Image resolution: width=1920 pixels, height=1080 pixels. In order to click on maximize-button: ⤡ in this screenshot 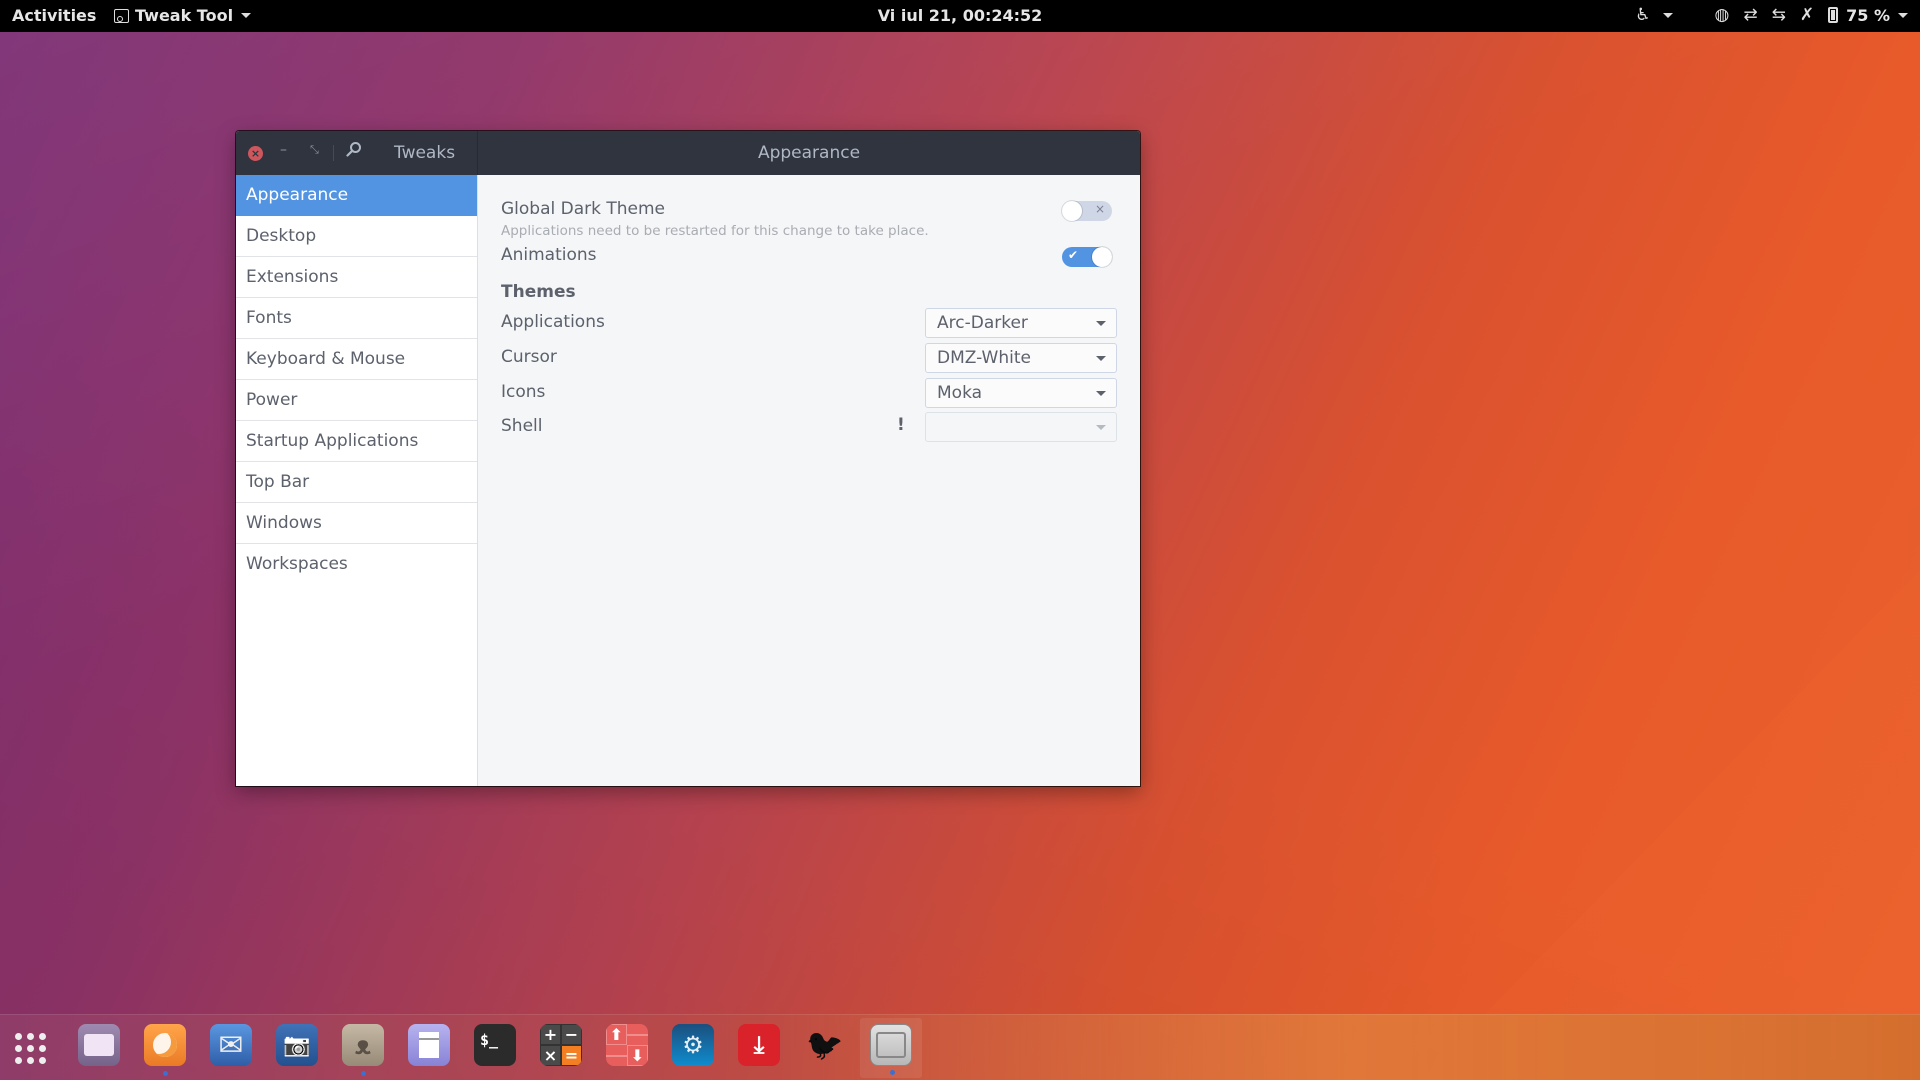, I will do `click(314, 150)`.